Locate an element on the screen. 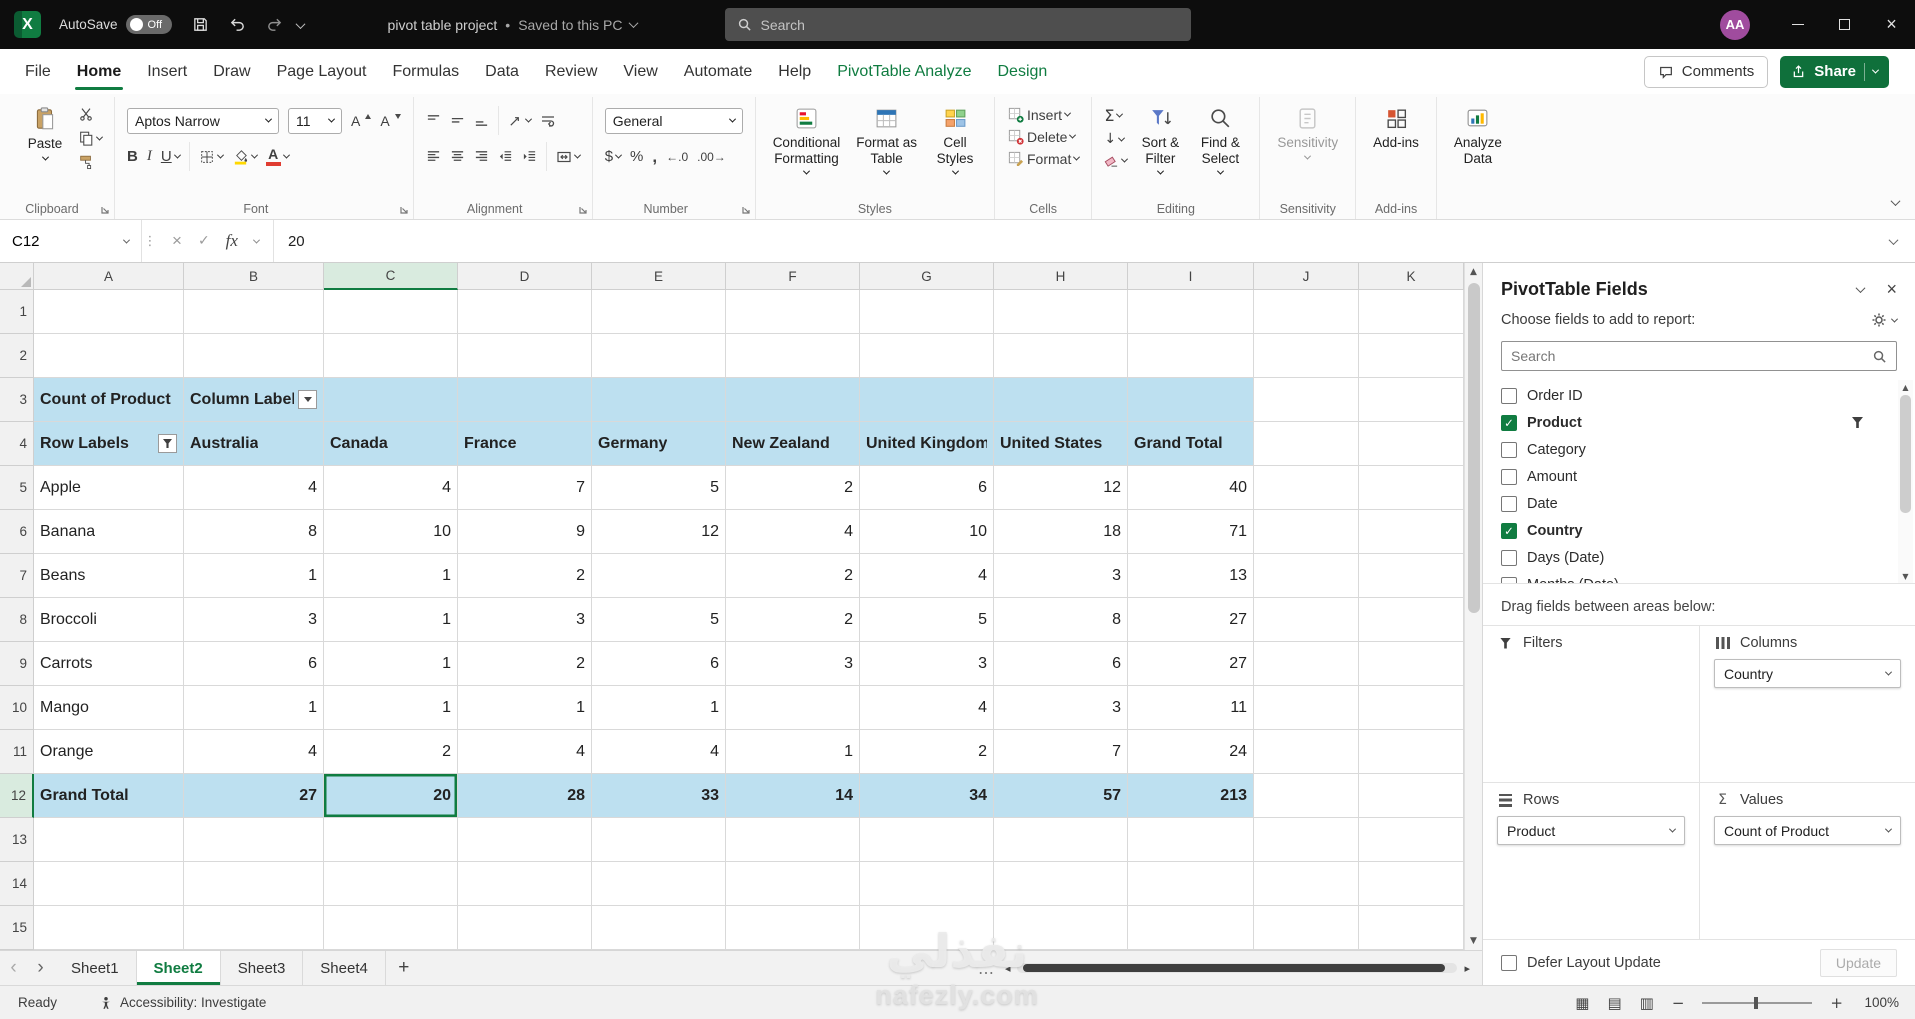 Image resolution: width=1915 pixels, height=1019 pixels. sensitivity-button: Sensitivity is located at coordinates (1307, 133).